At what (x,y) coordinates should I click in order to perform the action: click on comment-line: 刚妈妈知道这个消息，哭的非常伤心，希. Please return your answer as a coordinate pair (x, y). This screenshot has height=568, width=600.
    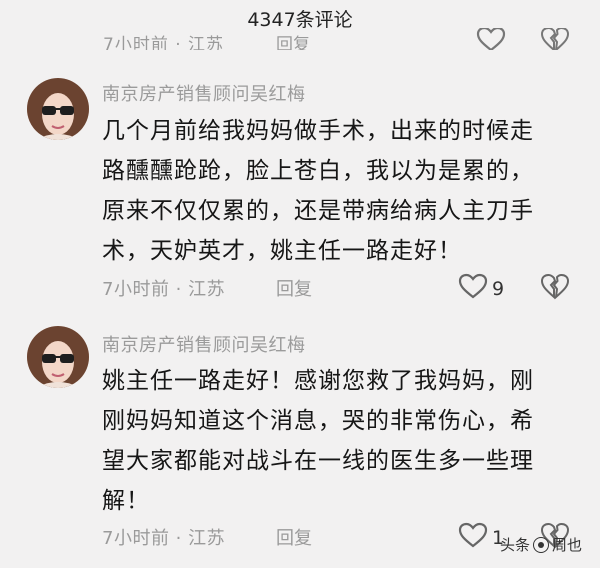
    Looking at the image, I should click on (318, 421).